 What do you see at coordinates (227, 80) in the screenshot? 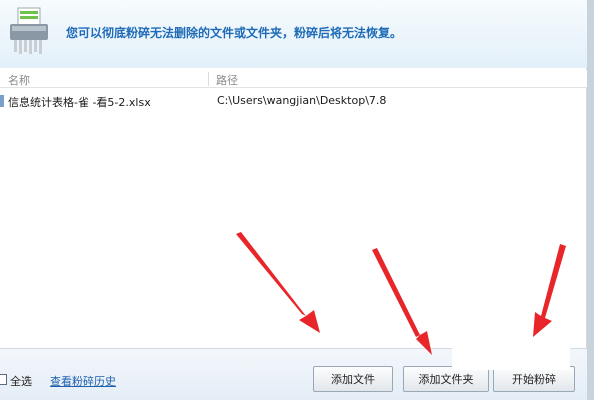
I see `column-path-header: 路径` at bounding box center [227, 80].